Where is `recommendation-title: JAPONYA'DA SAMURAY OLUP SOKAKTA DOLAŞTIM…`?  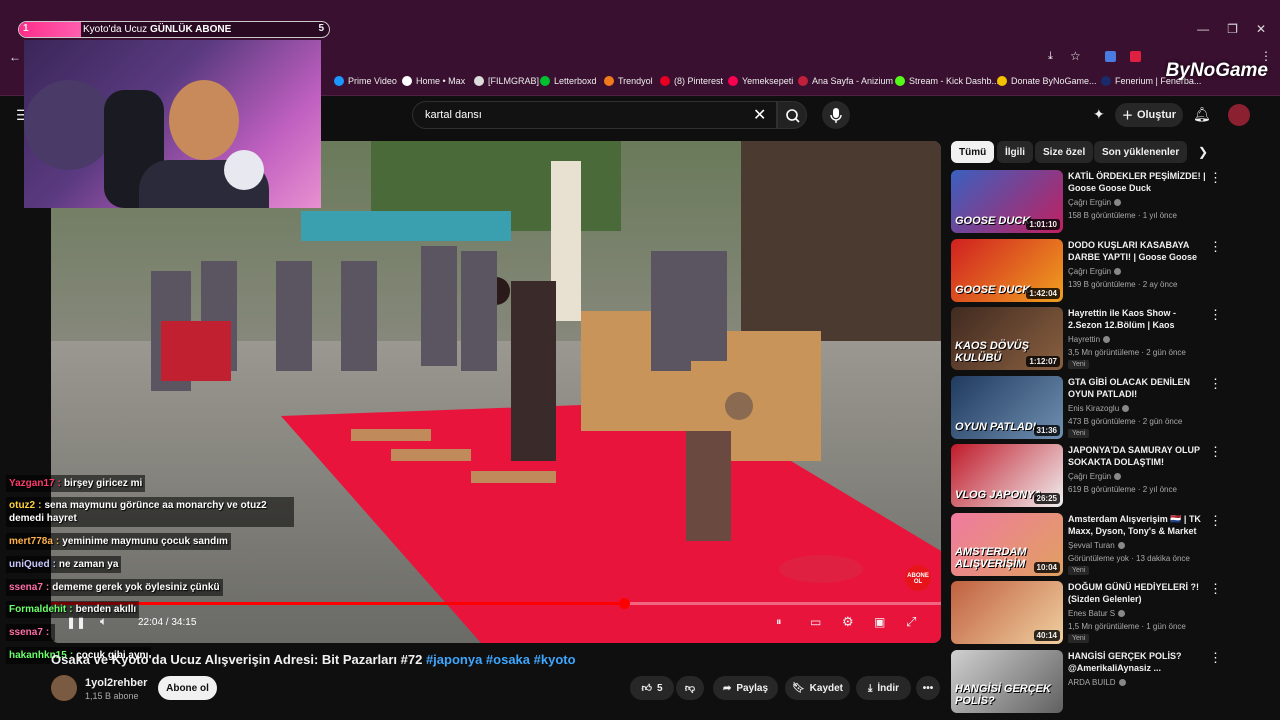 recommendation-title: JAPONYA'DA SAMURAY OLUP SOKAKTA DOLAŞTIM… is located at coordinates (1137, 456).